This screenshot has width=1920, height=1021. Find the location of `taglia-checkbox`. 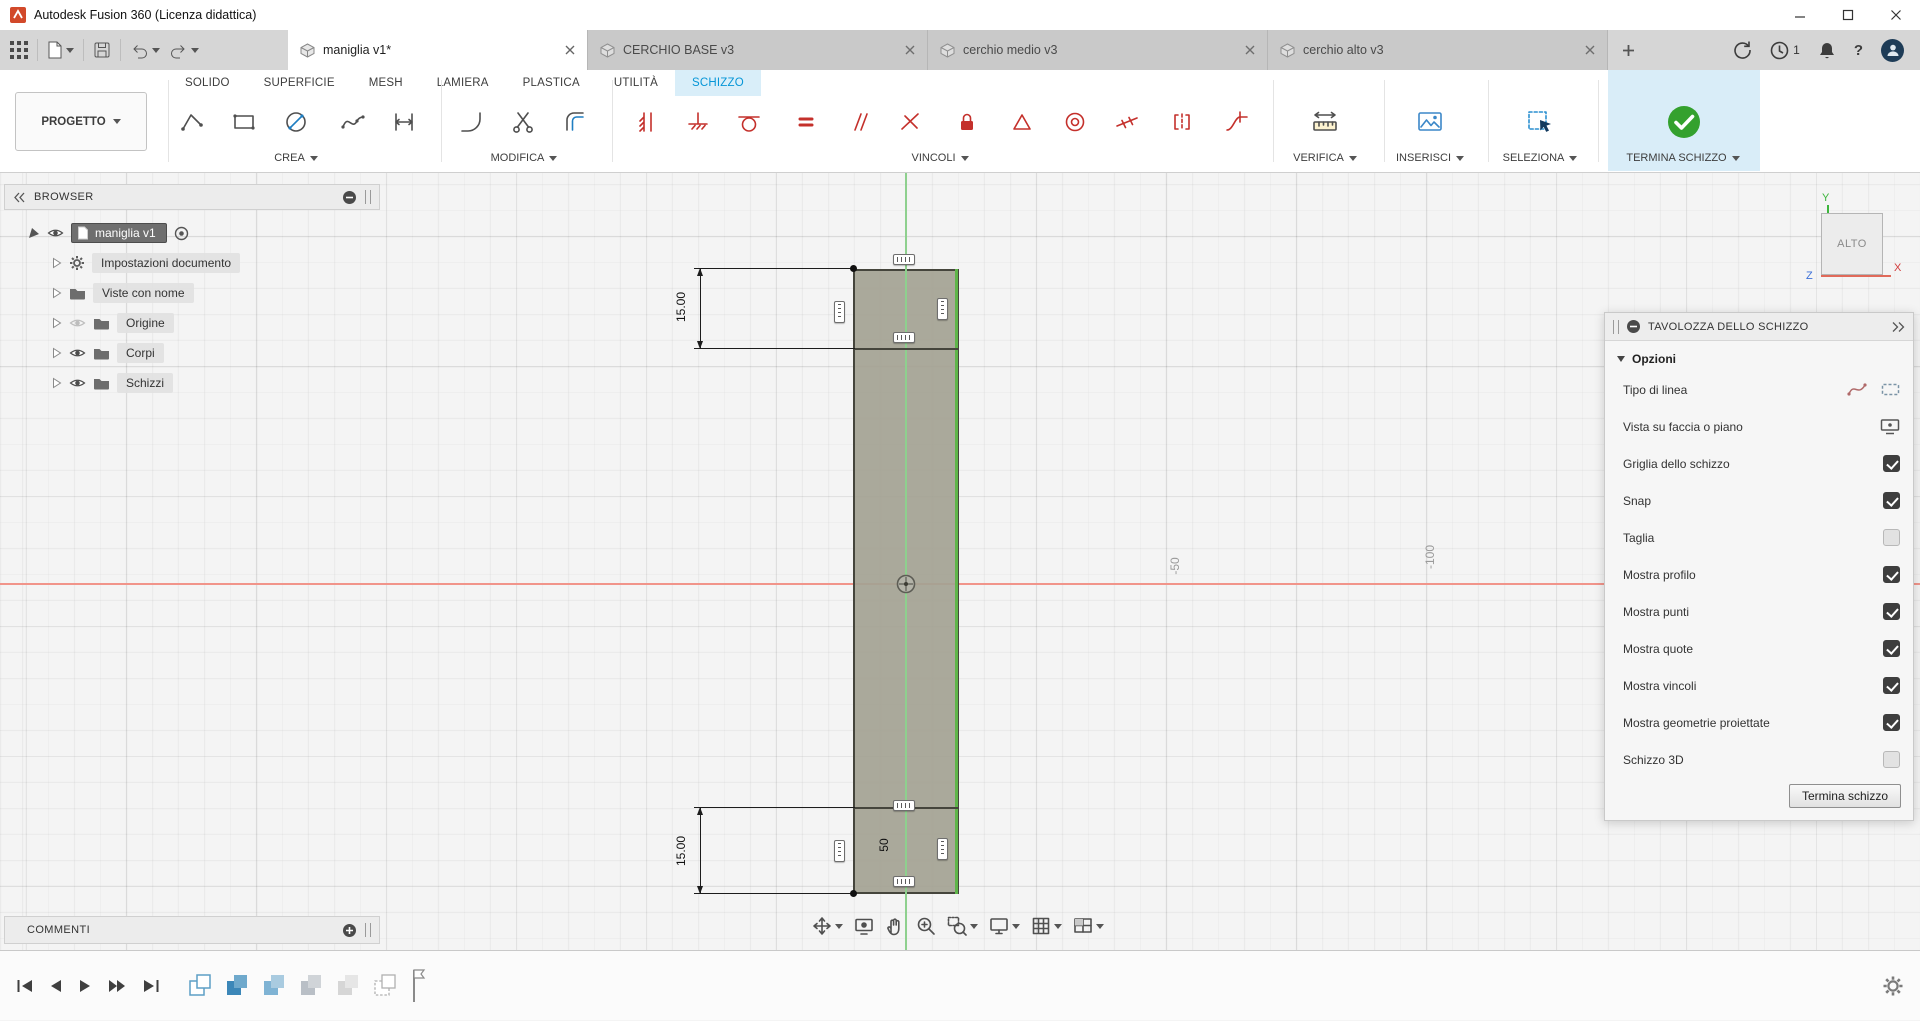

taglia-checkbox is located at coordinates (1891, 537).